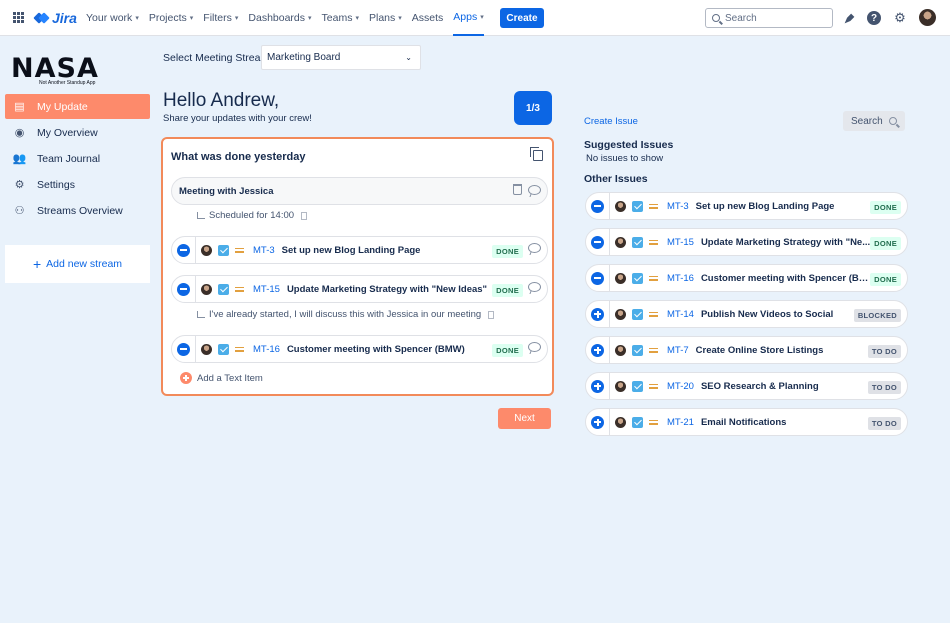 This screenshot has height=623, width=950. Describe the element at coordinates (746, 422) in the screenshot. I see `issue-row: MT-21 Email Notifications TO DO` at that location.